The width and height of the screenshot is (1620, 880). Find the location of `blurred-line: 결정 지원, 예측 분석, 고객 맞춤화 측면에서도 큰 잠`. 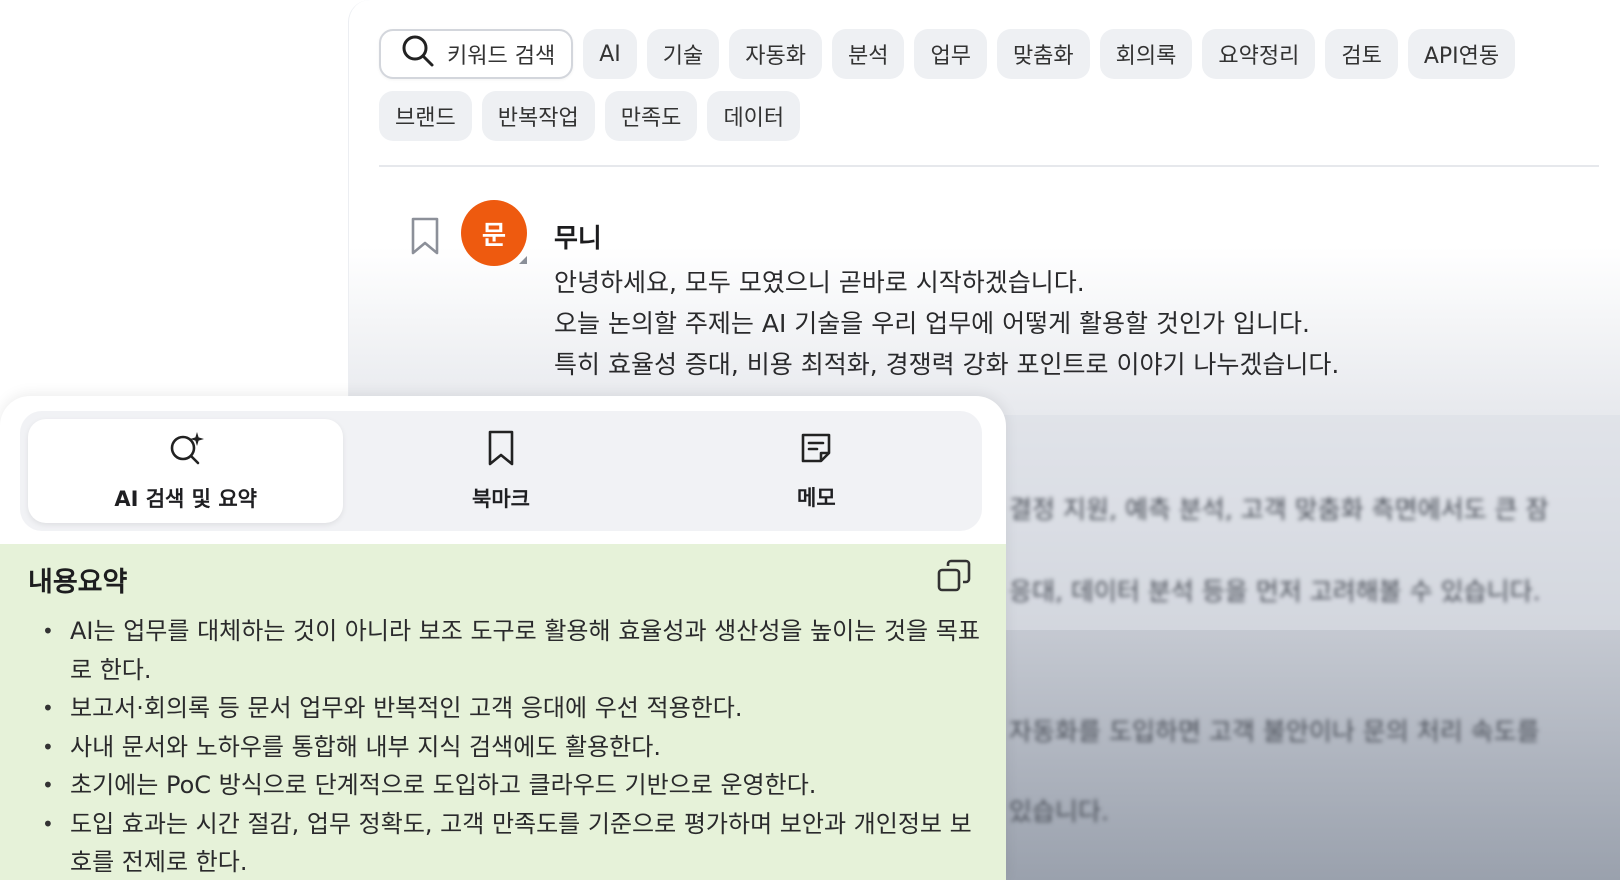

blurred-line: 결정 지원, 예측 분석, 고객 맞춤화 측면에서도 큰 잠 is located at coordinates (1279, 509).